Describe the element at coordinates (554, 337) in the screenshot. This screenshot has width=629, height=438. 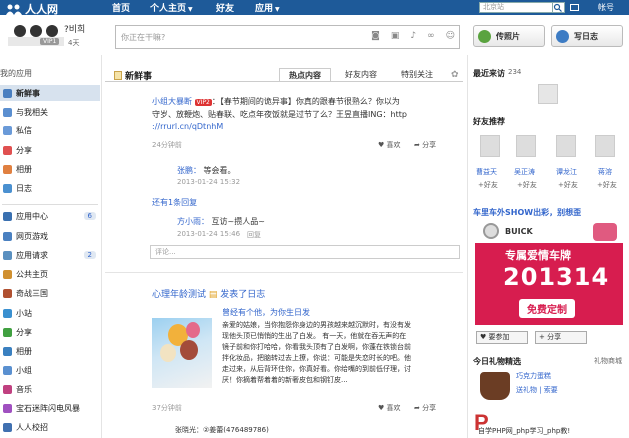
I see `share-ad-label: 分享` at that location.